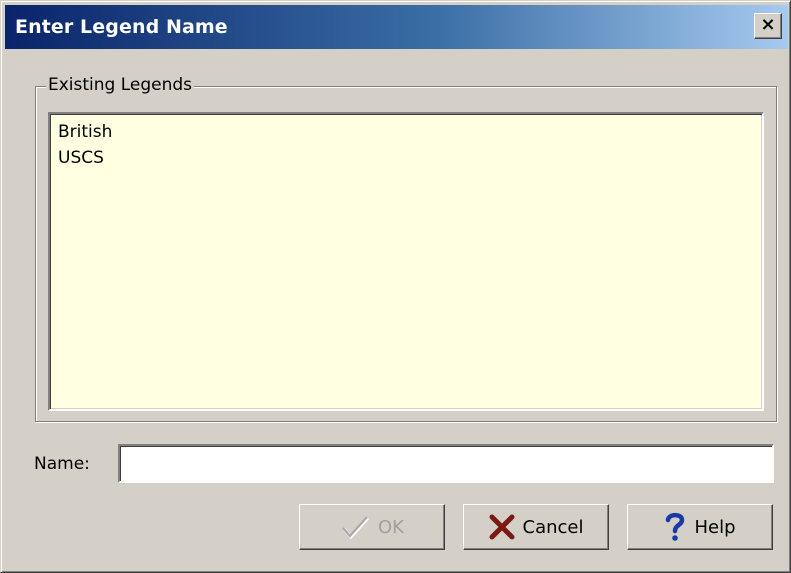 The image size is (791, 573). Describe the element at coordinates (120, 85) in the screenshot. I see `group-legend: Existing Legends` at that location.